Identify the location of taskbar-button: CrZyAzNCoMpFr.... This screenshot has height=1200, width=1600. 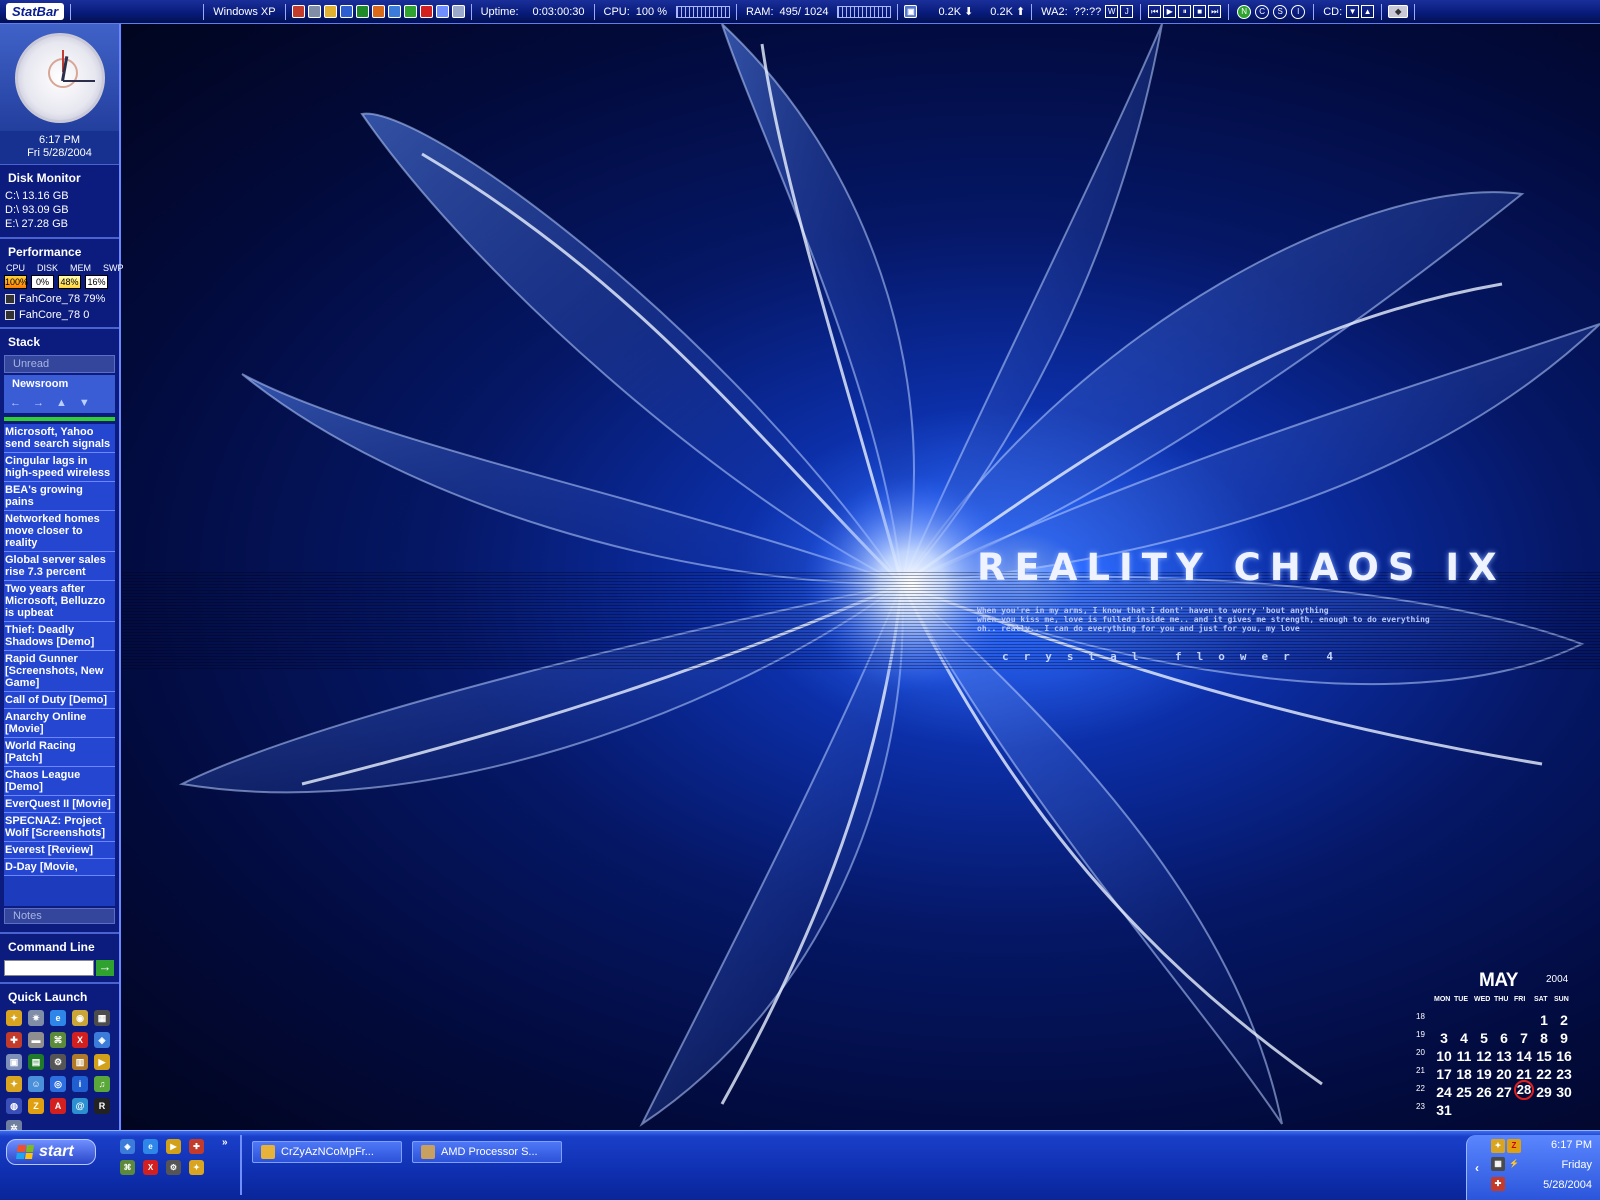
(327, 1152).